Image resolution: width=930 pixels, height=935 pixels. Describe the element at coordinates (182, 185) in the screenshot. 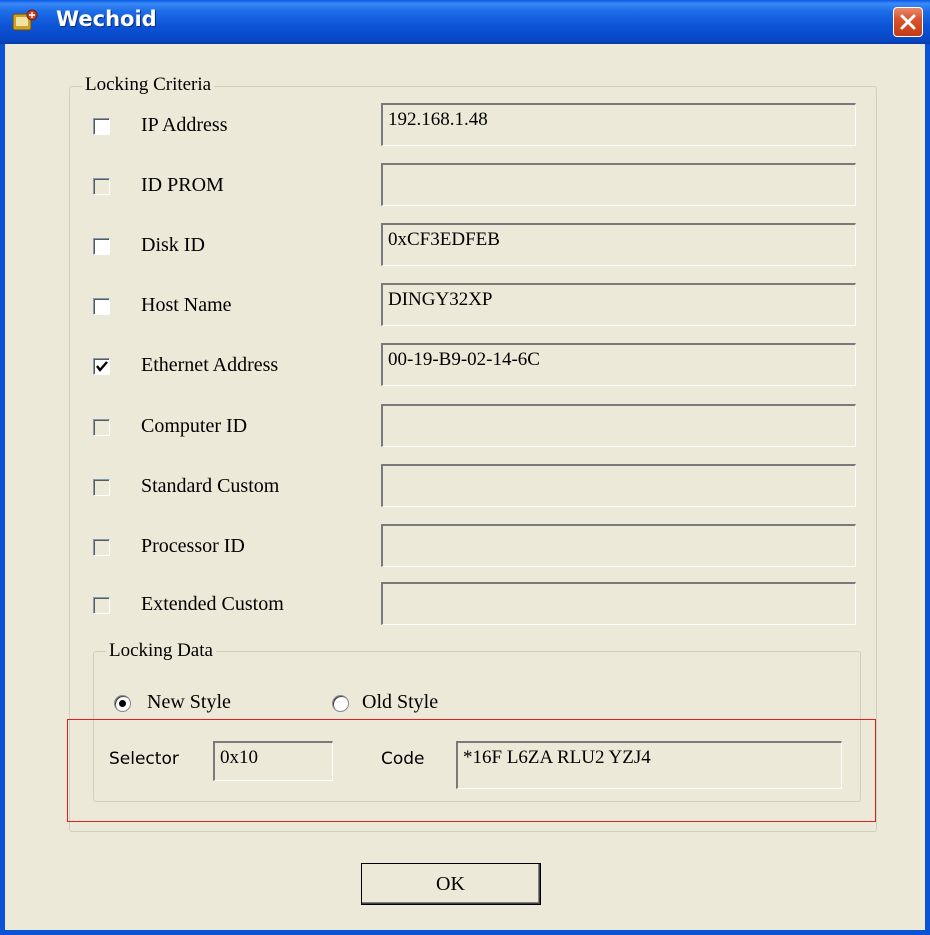

I see `id-prom-label: ID PROM` at that location.